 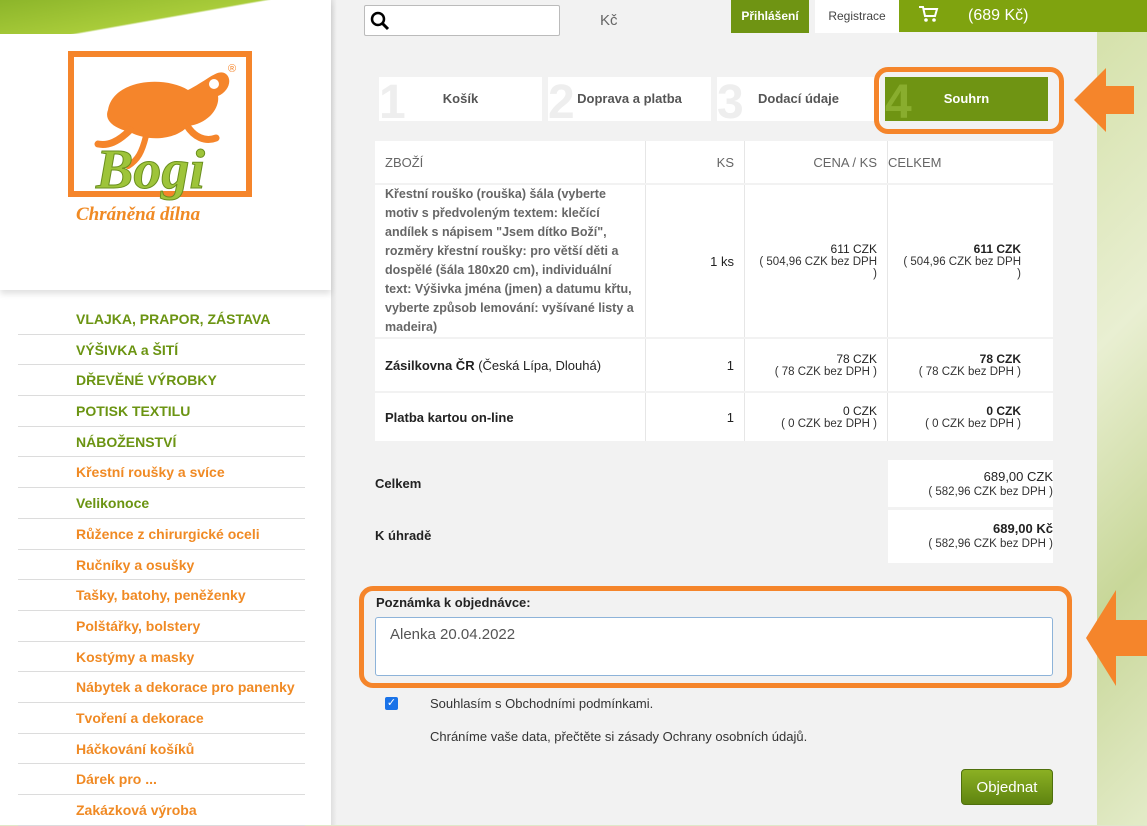 I want to click on category-menu-item: POTISK TEXTILU, so click(x=161, y=411).